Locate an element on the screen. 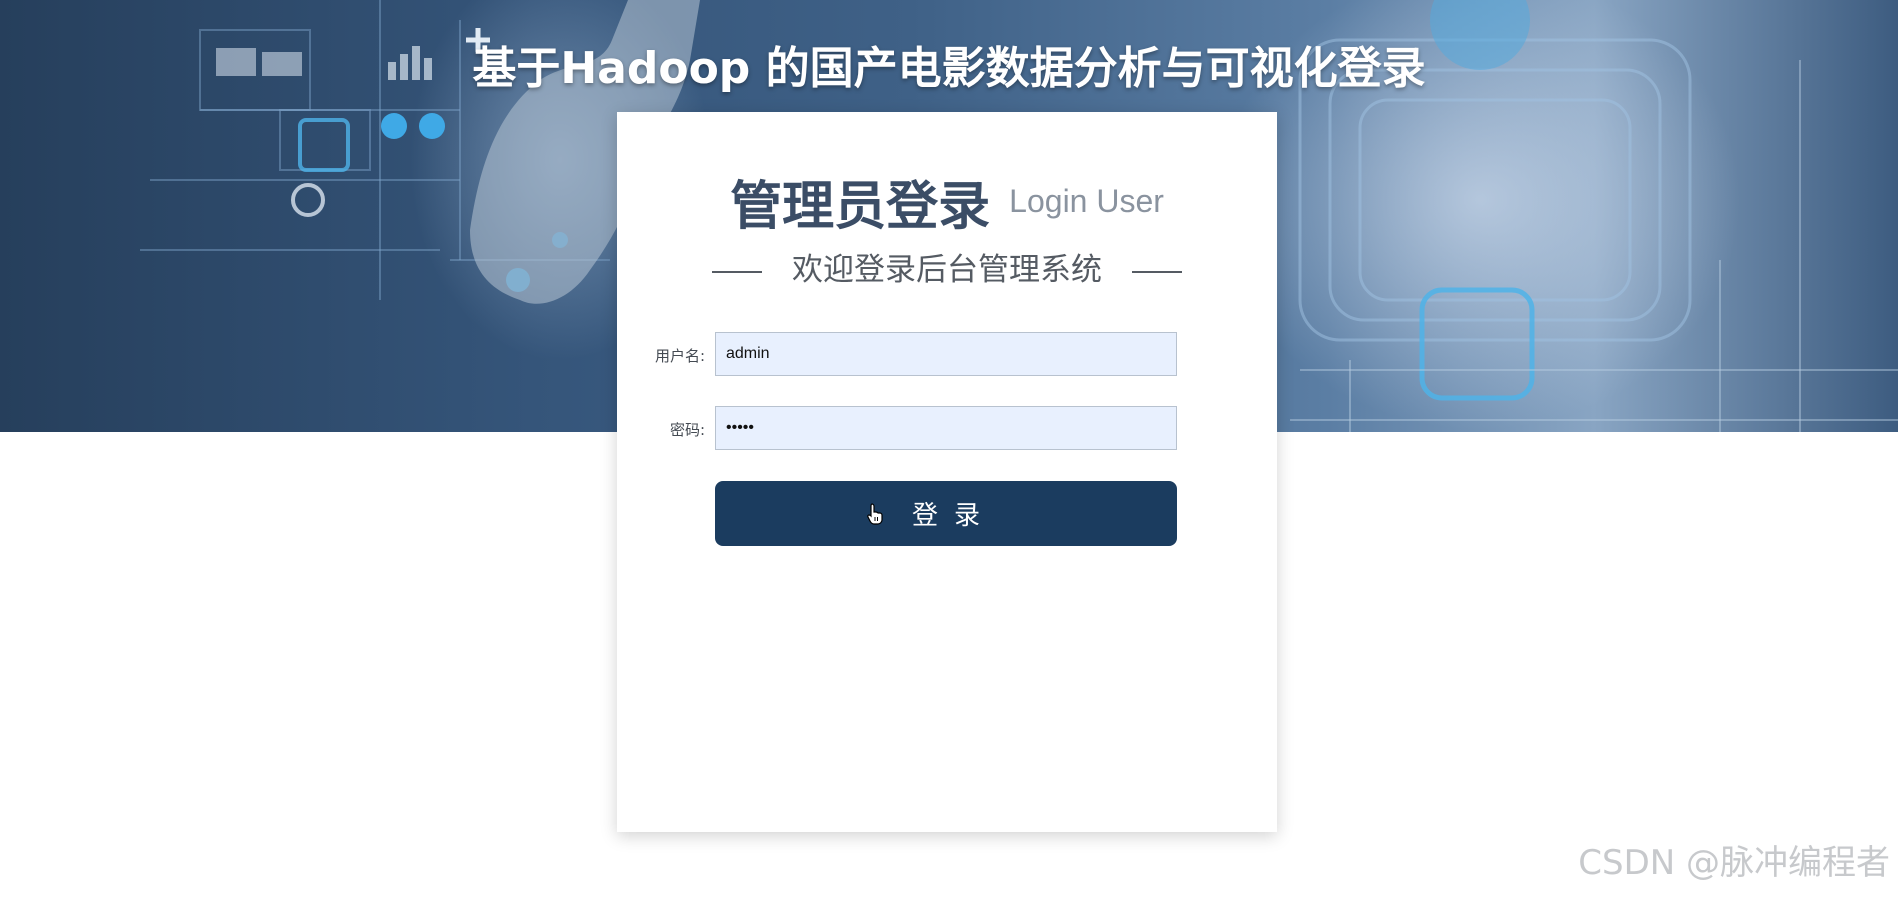  login-button-label: 登录 is located at coordinates (953, 516).